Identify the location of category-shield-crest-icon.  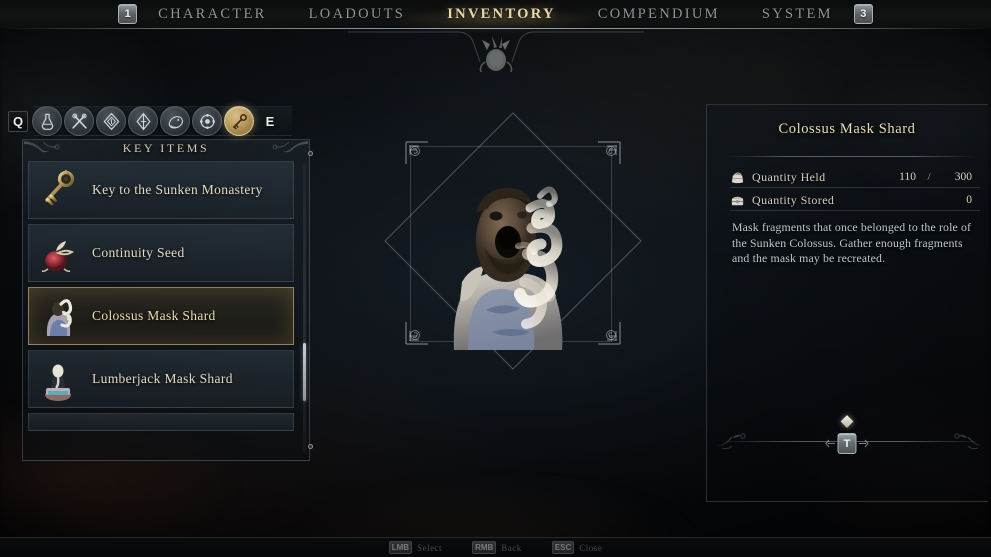
(111, 121).